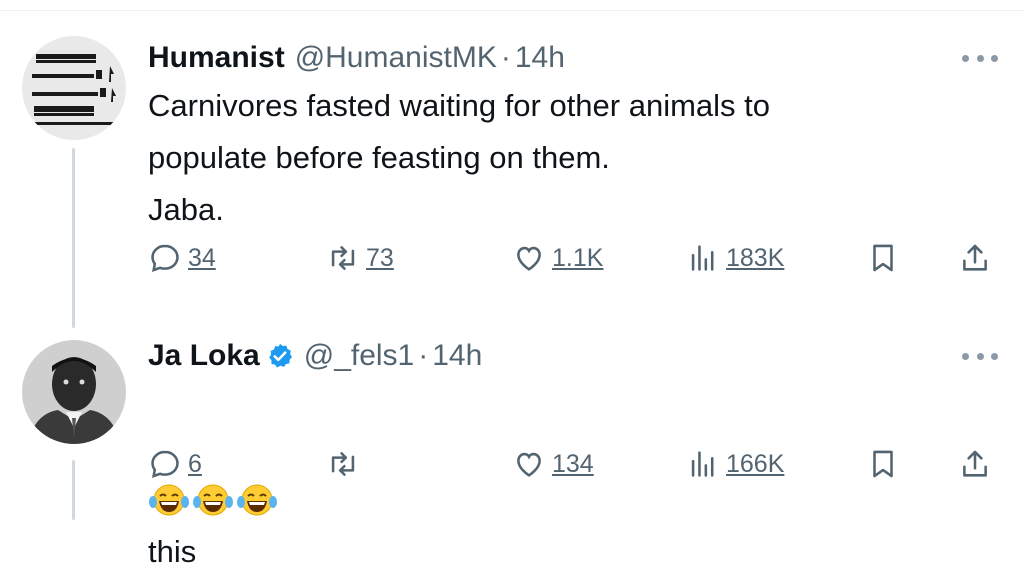 This screenshot has width=1024, height=578. Describe the element at coordinates (755, 257) in the screenshot. I see `view-count: 183K` at that location.